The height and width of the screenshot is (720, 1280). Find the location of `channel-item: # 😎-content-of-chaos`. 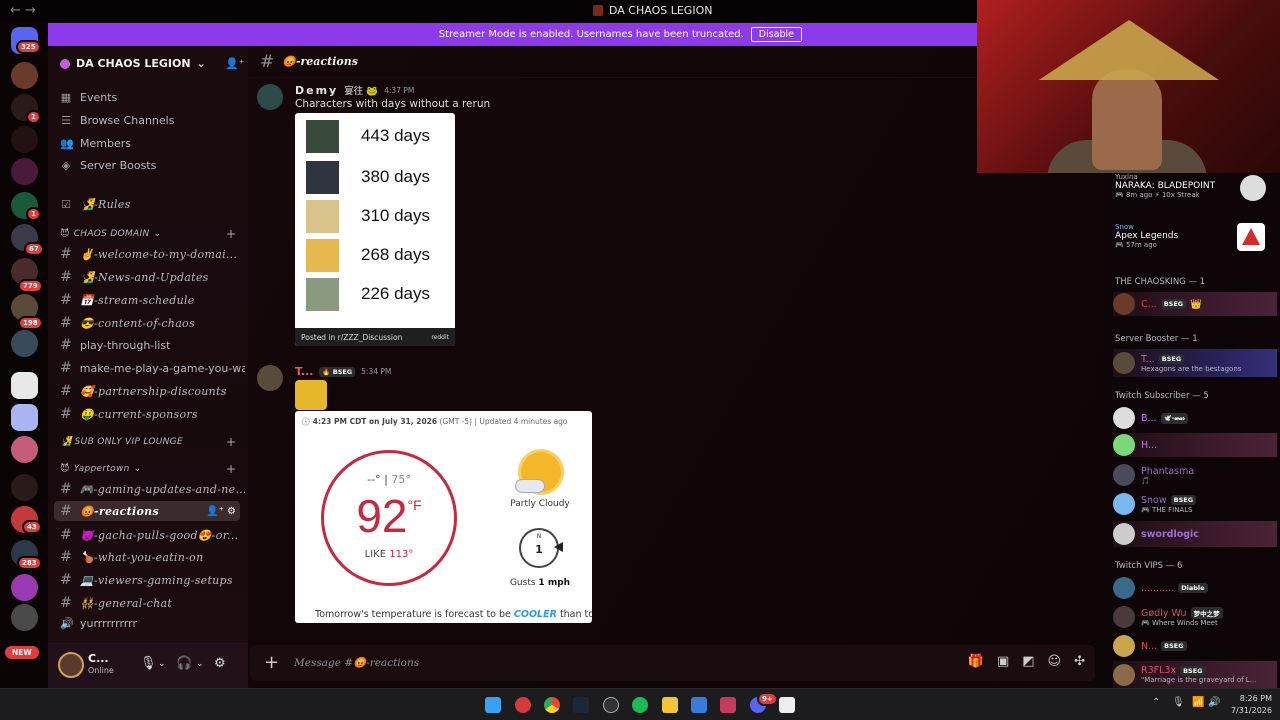

channel-item: # 😎-content-of-chaos is located at coordinates (152, 323).